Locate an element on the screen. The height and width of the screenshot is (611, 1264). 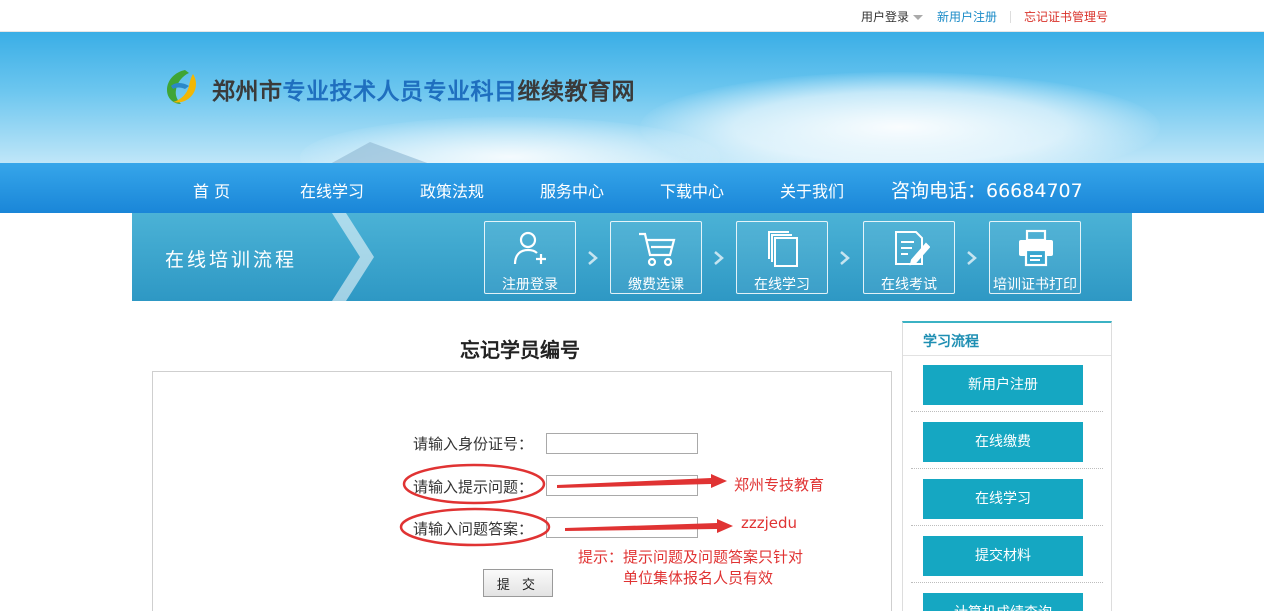
user-login-label: 用户登录 is located at coordinates (884, 17).